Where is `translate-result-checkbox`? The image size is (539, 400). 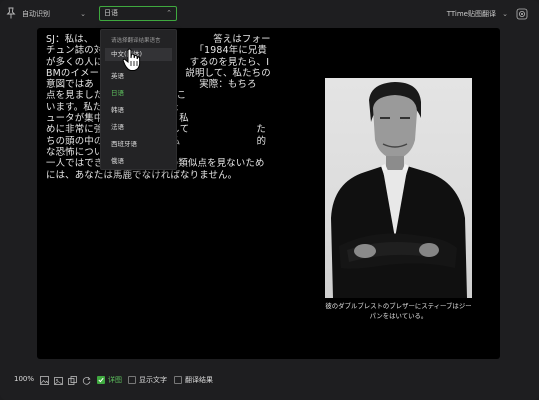 translate-result-checkbox is located at coordinates (178, 380).